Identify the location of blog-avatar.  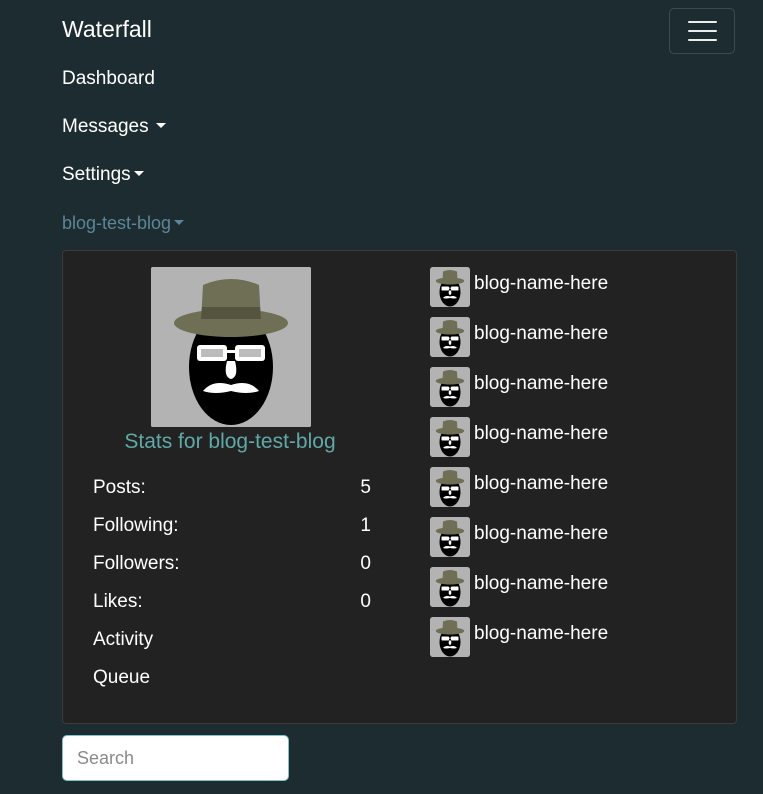
(231, 347).